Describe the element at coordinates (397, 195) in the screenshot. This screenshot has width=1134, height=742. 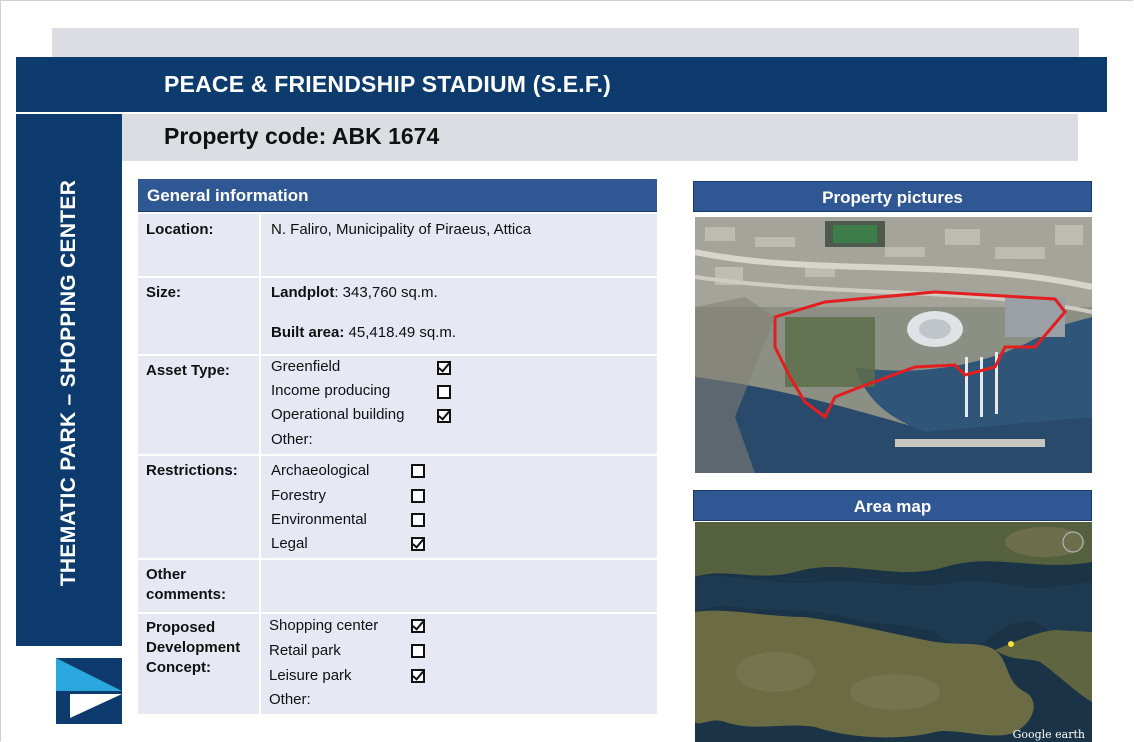
I see `general-info-header: General information` at that location.